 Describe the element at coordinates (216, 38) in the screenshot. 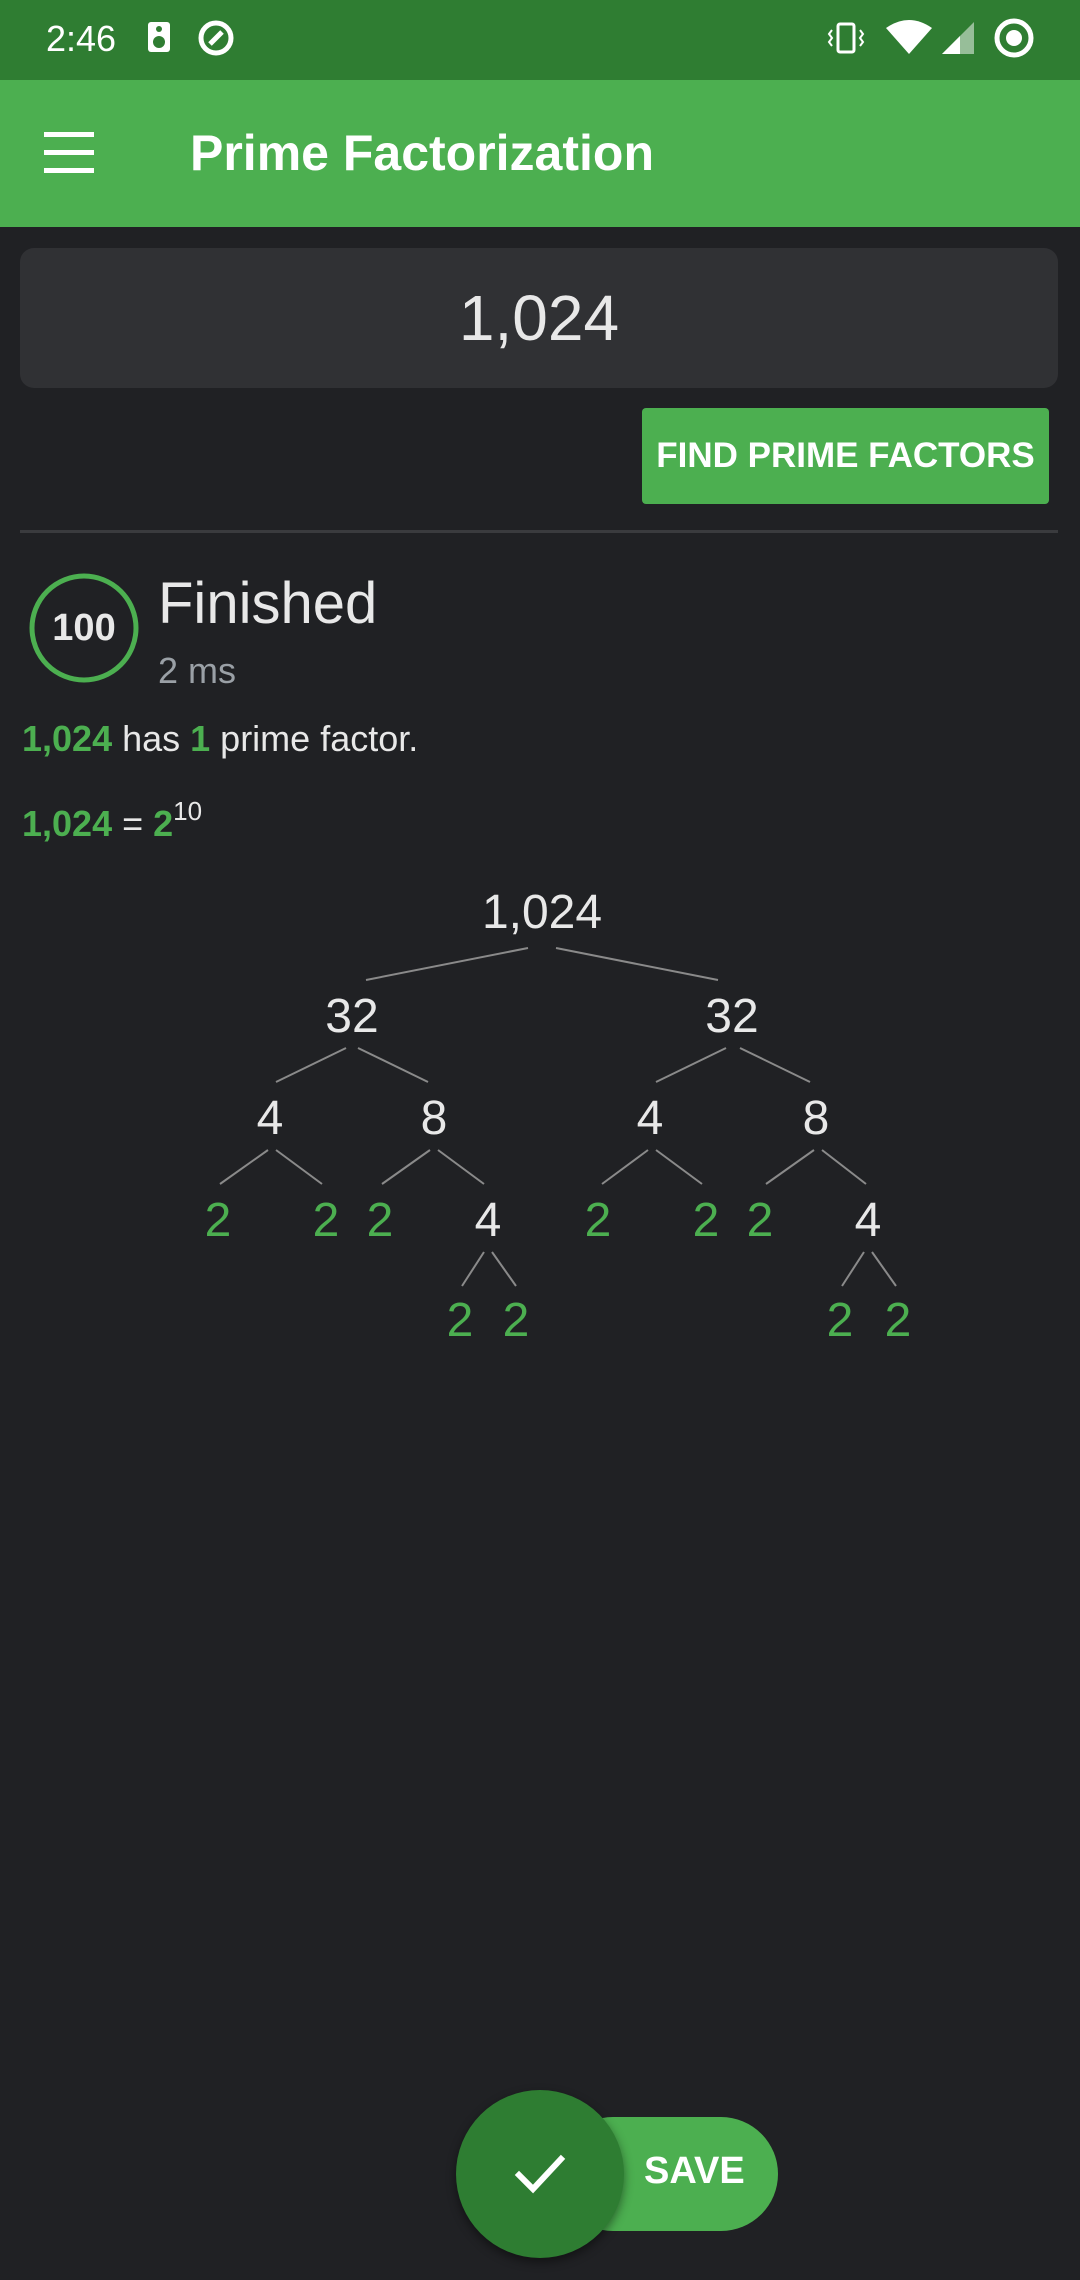

I see `sync-icon` at that location.